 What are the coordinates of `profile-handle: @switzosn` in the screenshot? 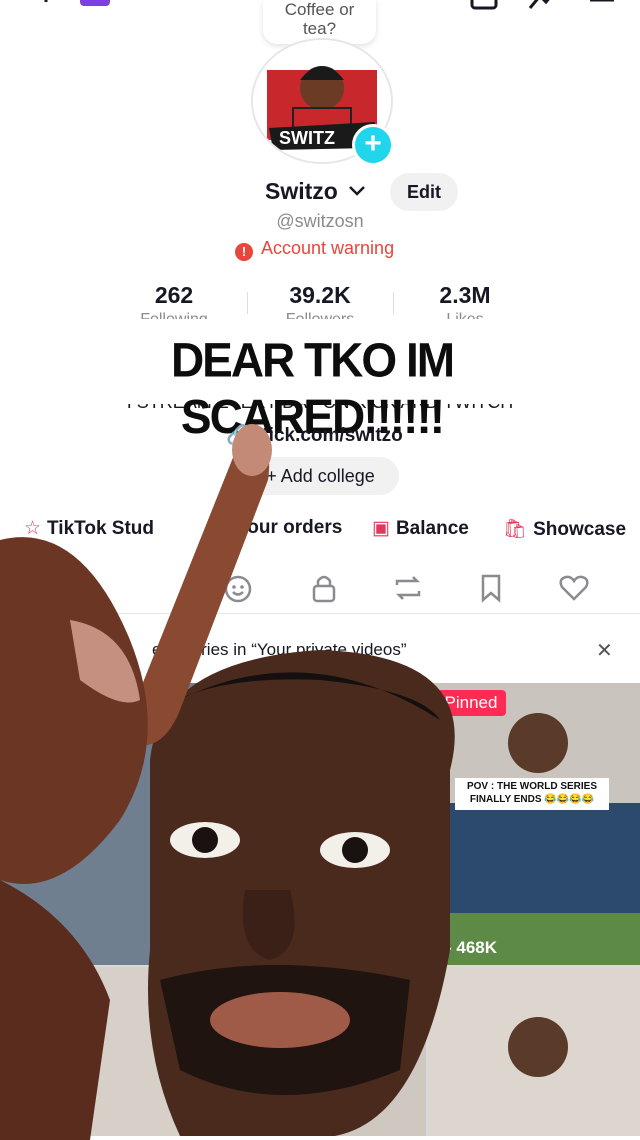 It's located at (320, 221).